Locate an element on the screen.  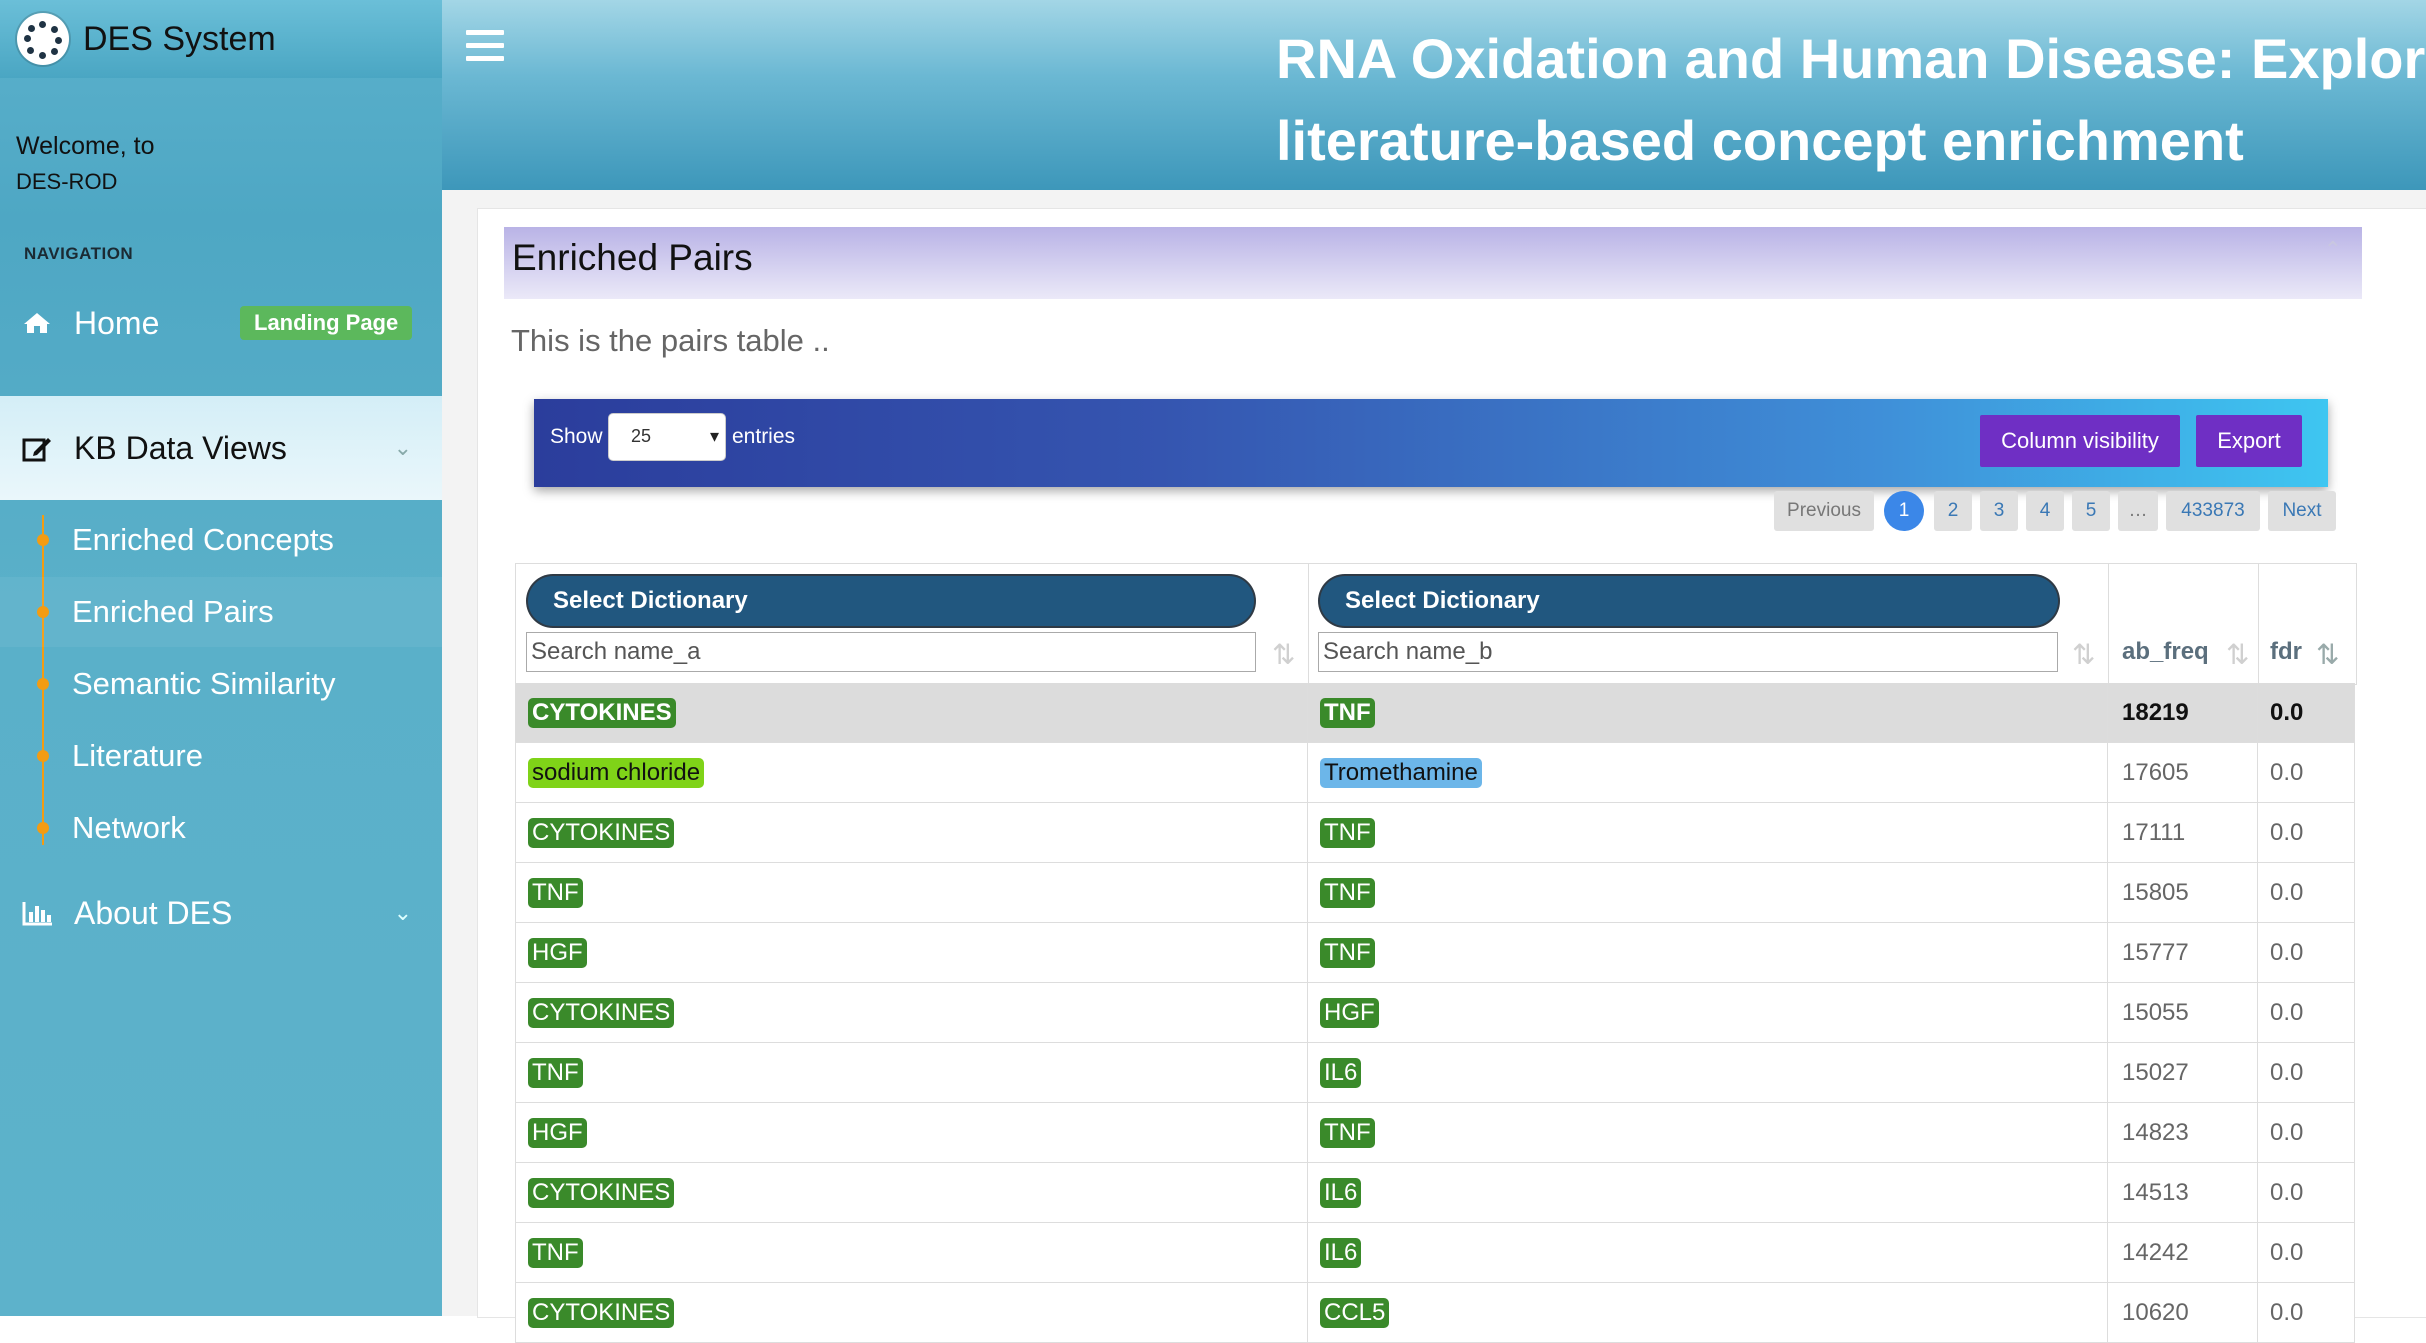
column-visibility-button: Column visibility is located at coordinates (2080, 441).